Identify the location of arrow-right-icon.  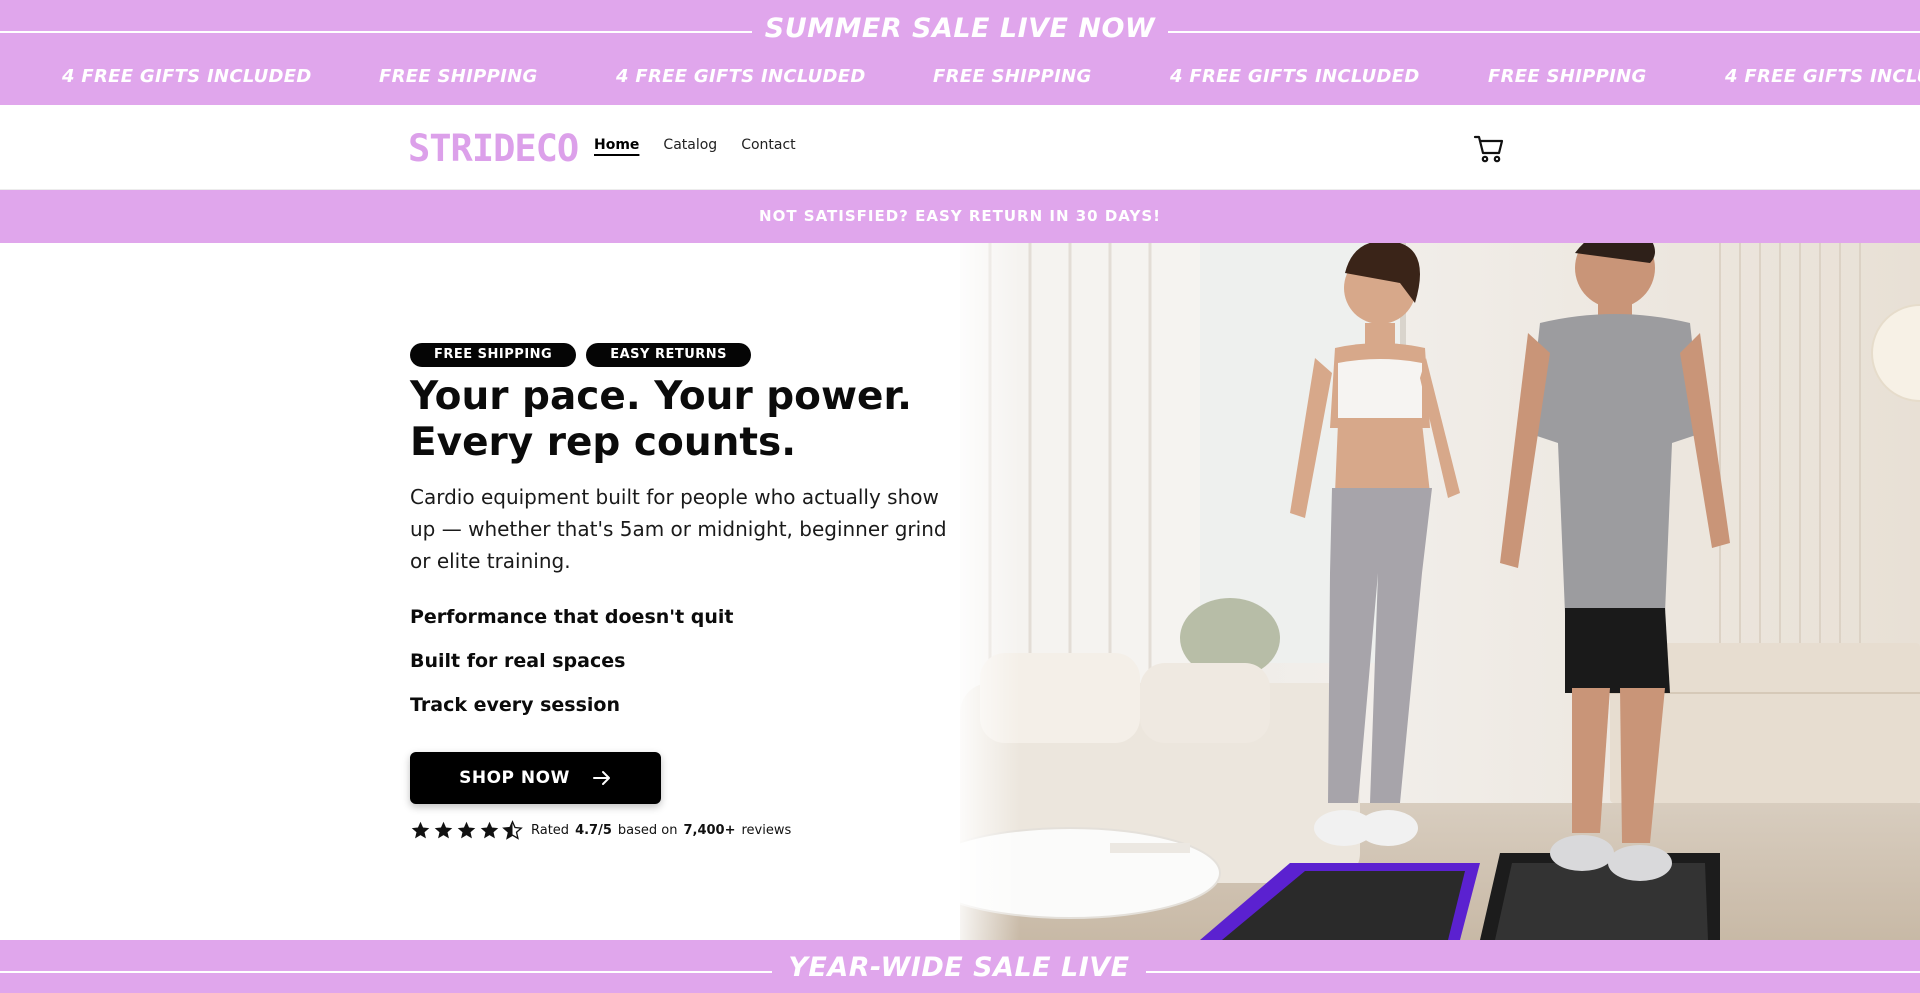
(601, 778).